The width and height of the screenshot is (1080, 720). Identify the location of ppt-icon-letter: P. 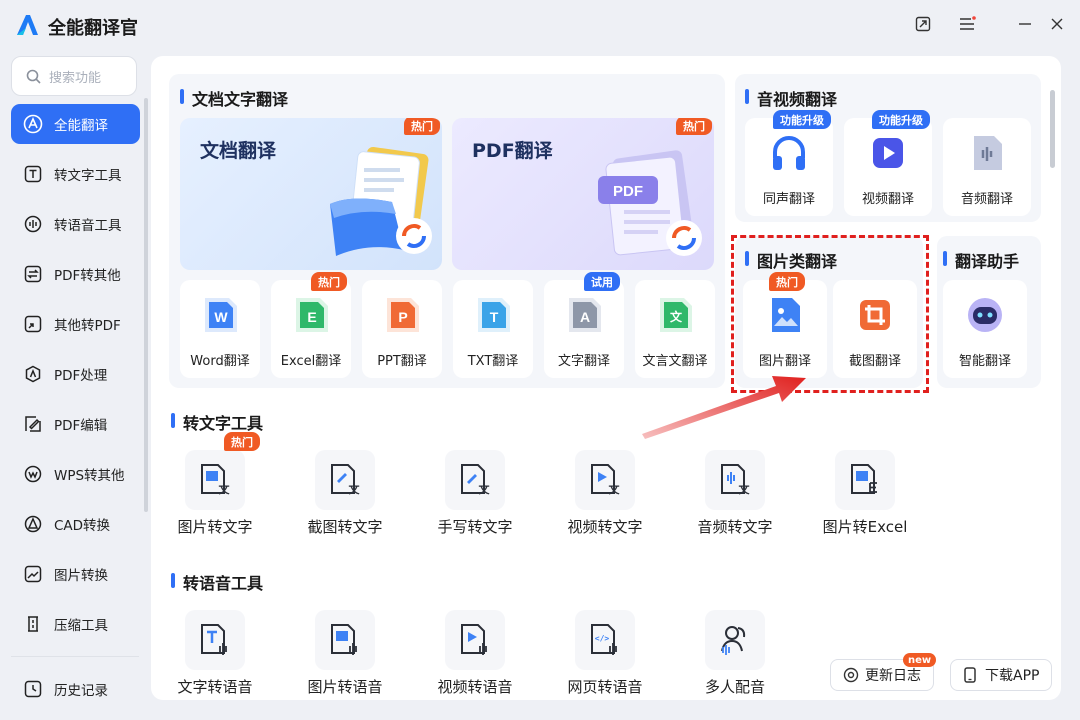
(402, 317).